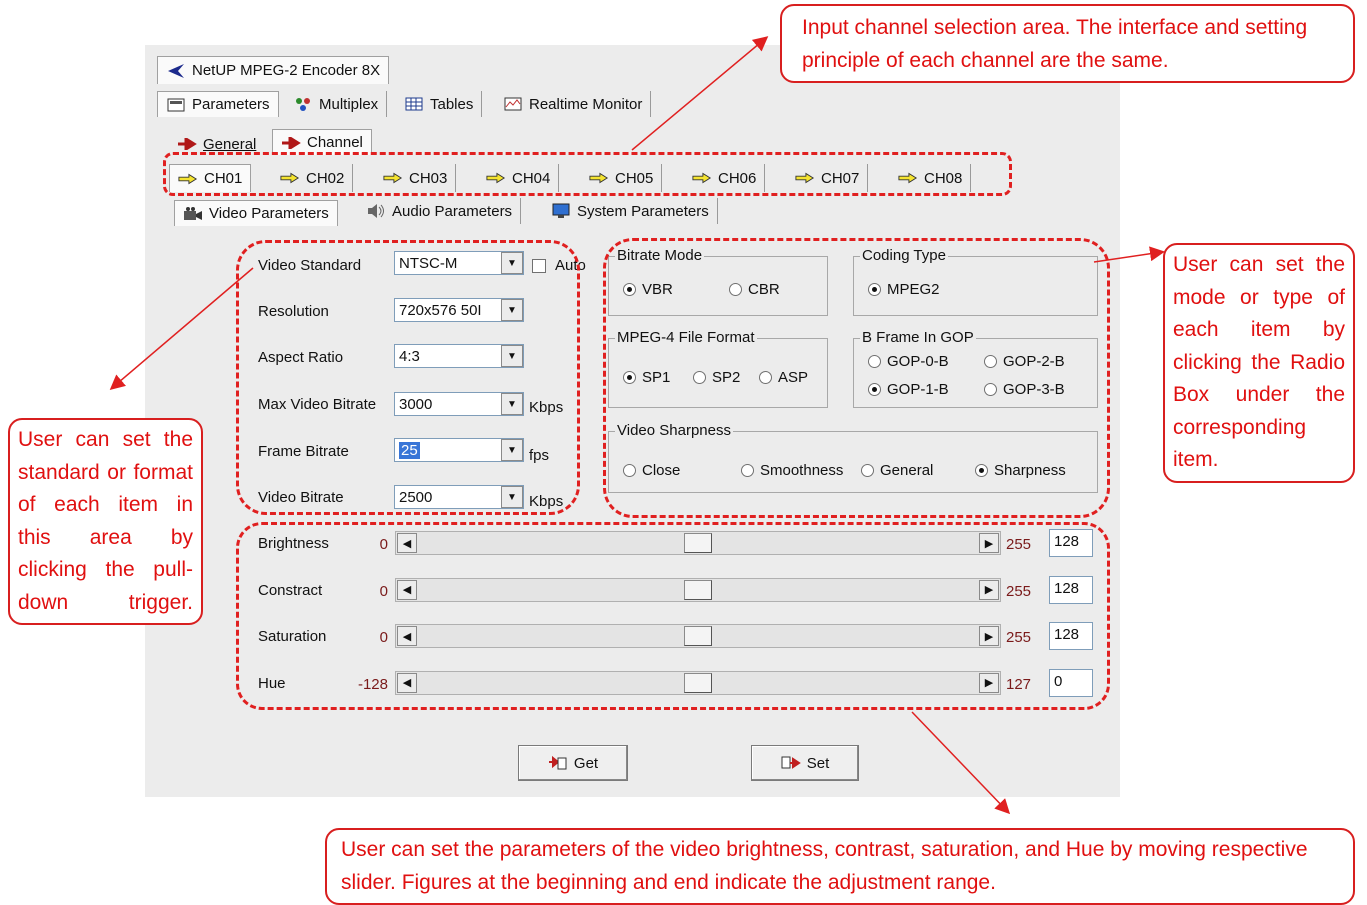 The width and height of the screenshot is (1367, 905). I want to click on arrow-top, so click(700, 93).